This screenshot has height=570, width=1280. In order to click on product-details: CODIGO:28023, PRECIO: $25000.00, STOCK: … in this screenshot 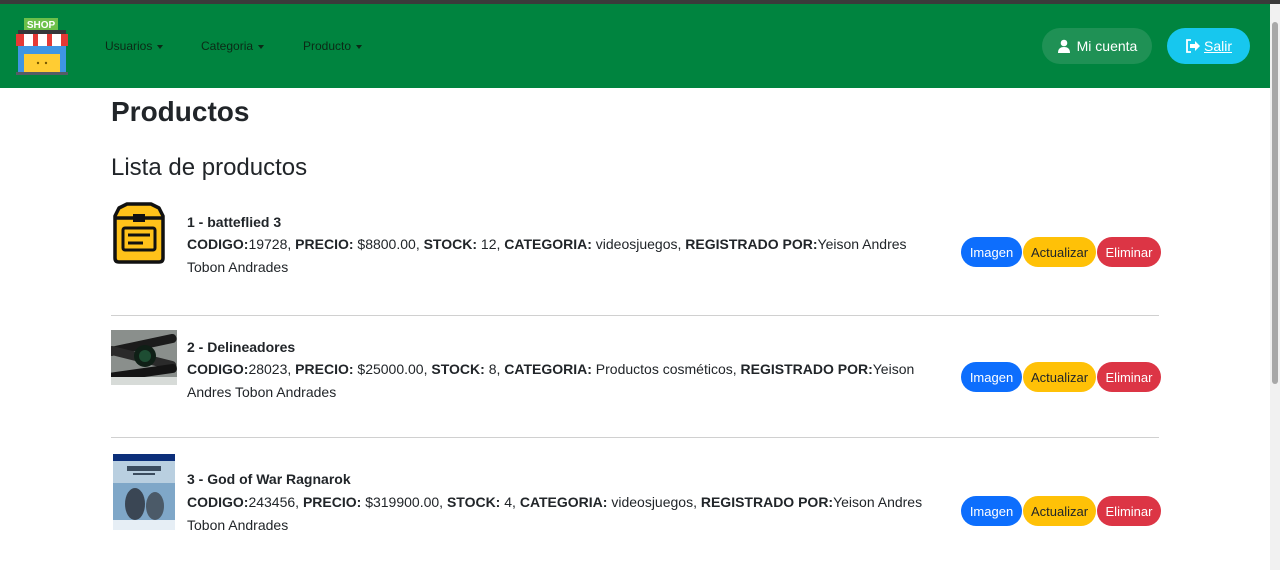, I will do `click(551, 380)`.